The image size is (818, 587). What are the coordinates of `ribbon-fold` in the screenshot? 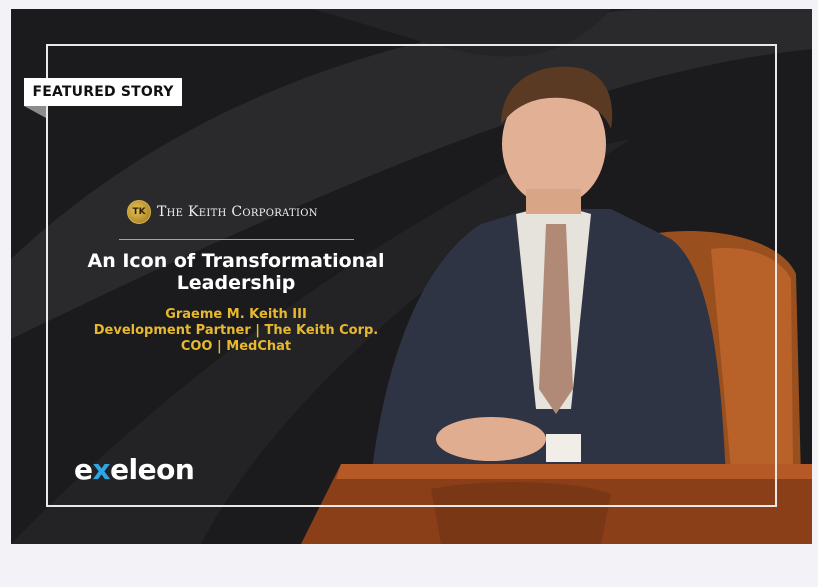 It's located at (35, 112).